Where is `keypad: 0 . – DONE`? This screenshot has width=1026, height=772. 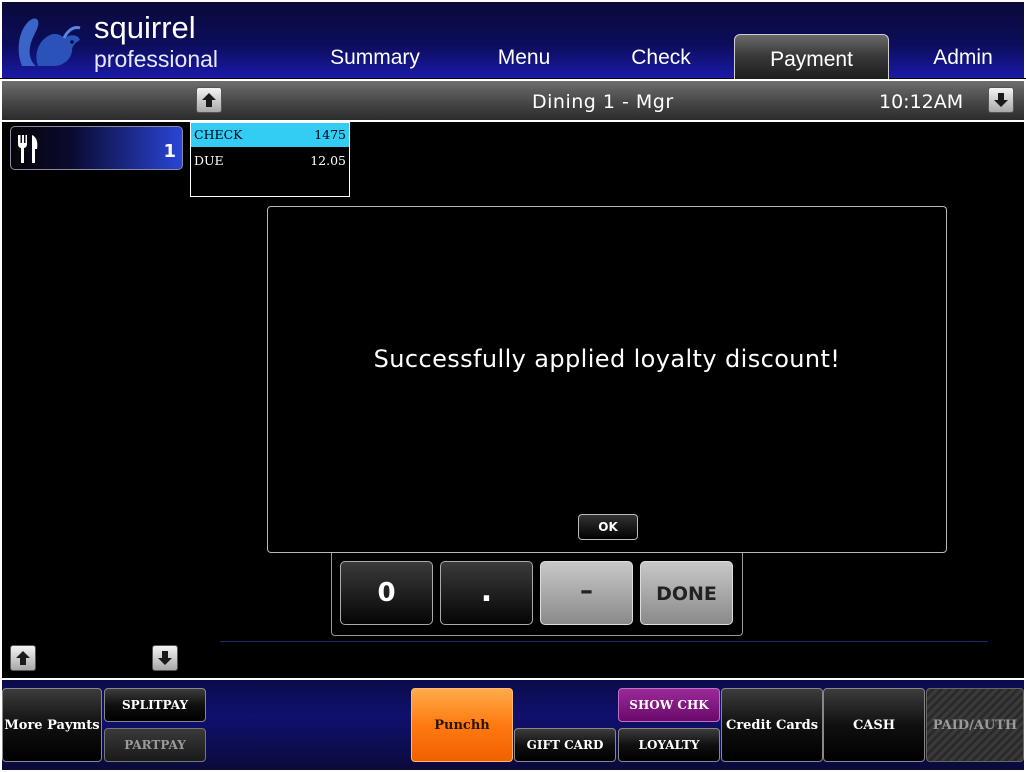 keypad: 0 . – DONE is located at coordinates (537, 594).